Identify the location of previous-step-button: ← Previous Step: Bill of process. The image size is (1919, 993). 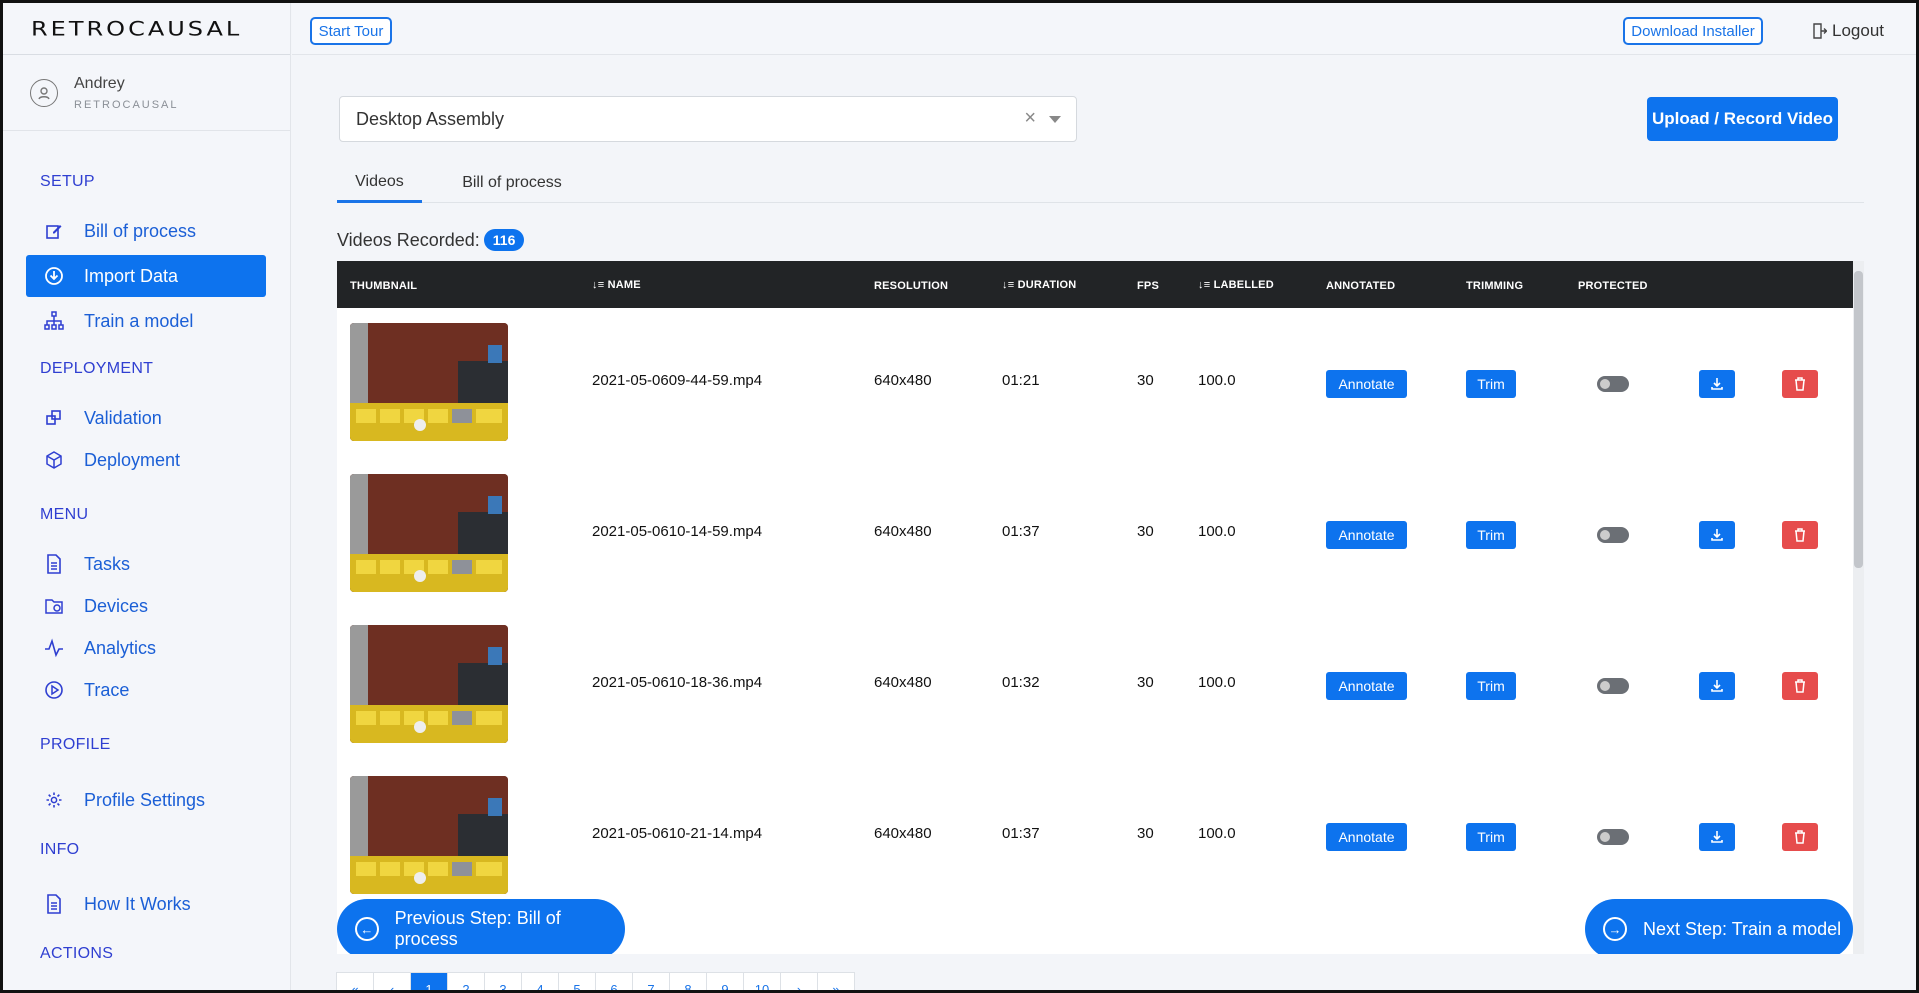
(481, 926).